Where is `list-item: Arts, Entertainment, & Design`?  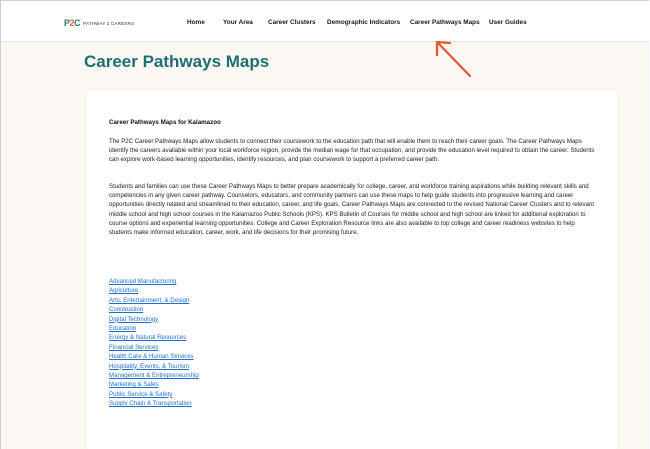 list-item: Arts, Entertainment, & Design is located at coordinates (154, 298).